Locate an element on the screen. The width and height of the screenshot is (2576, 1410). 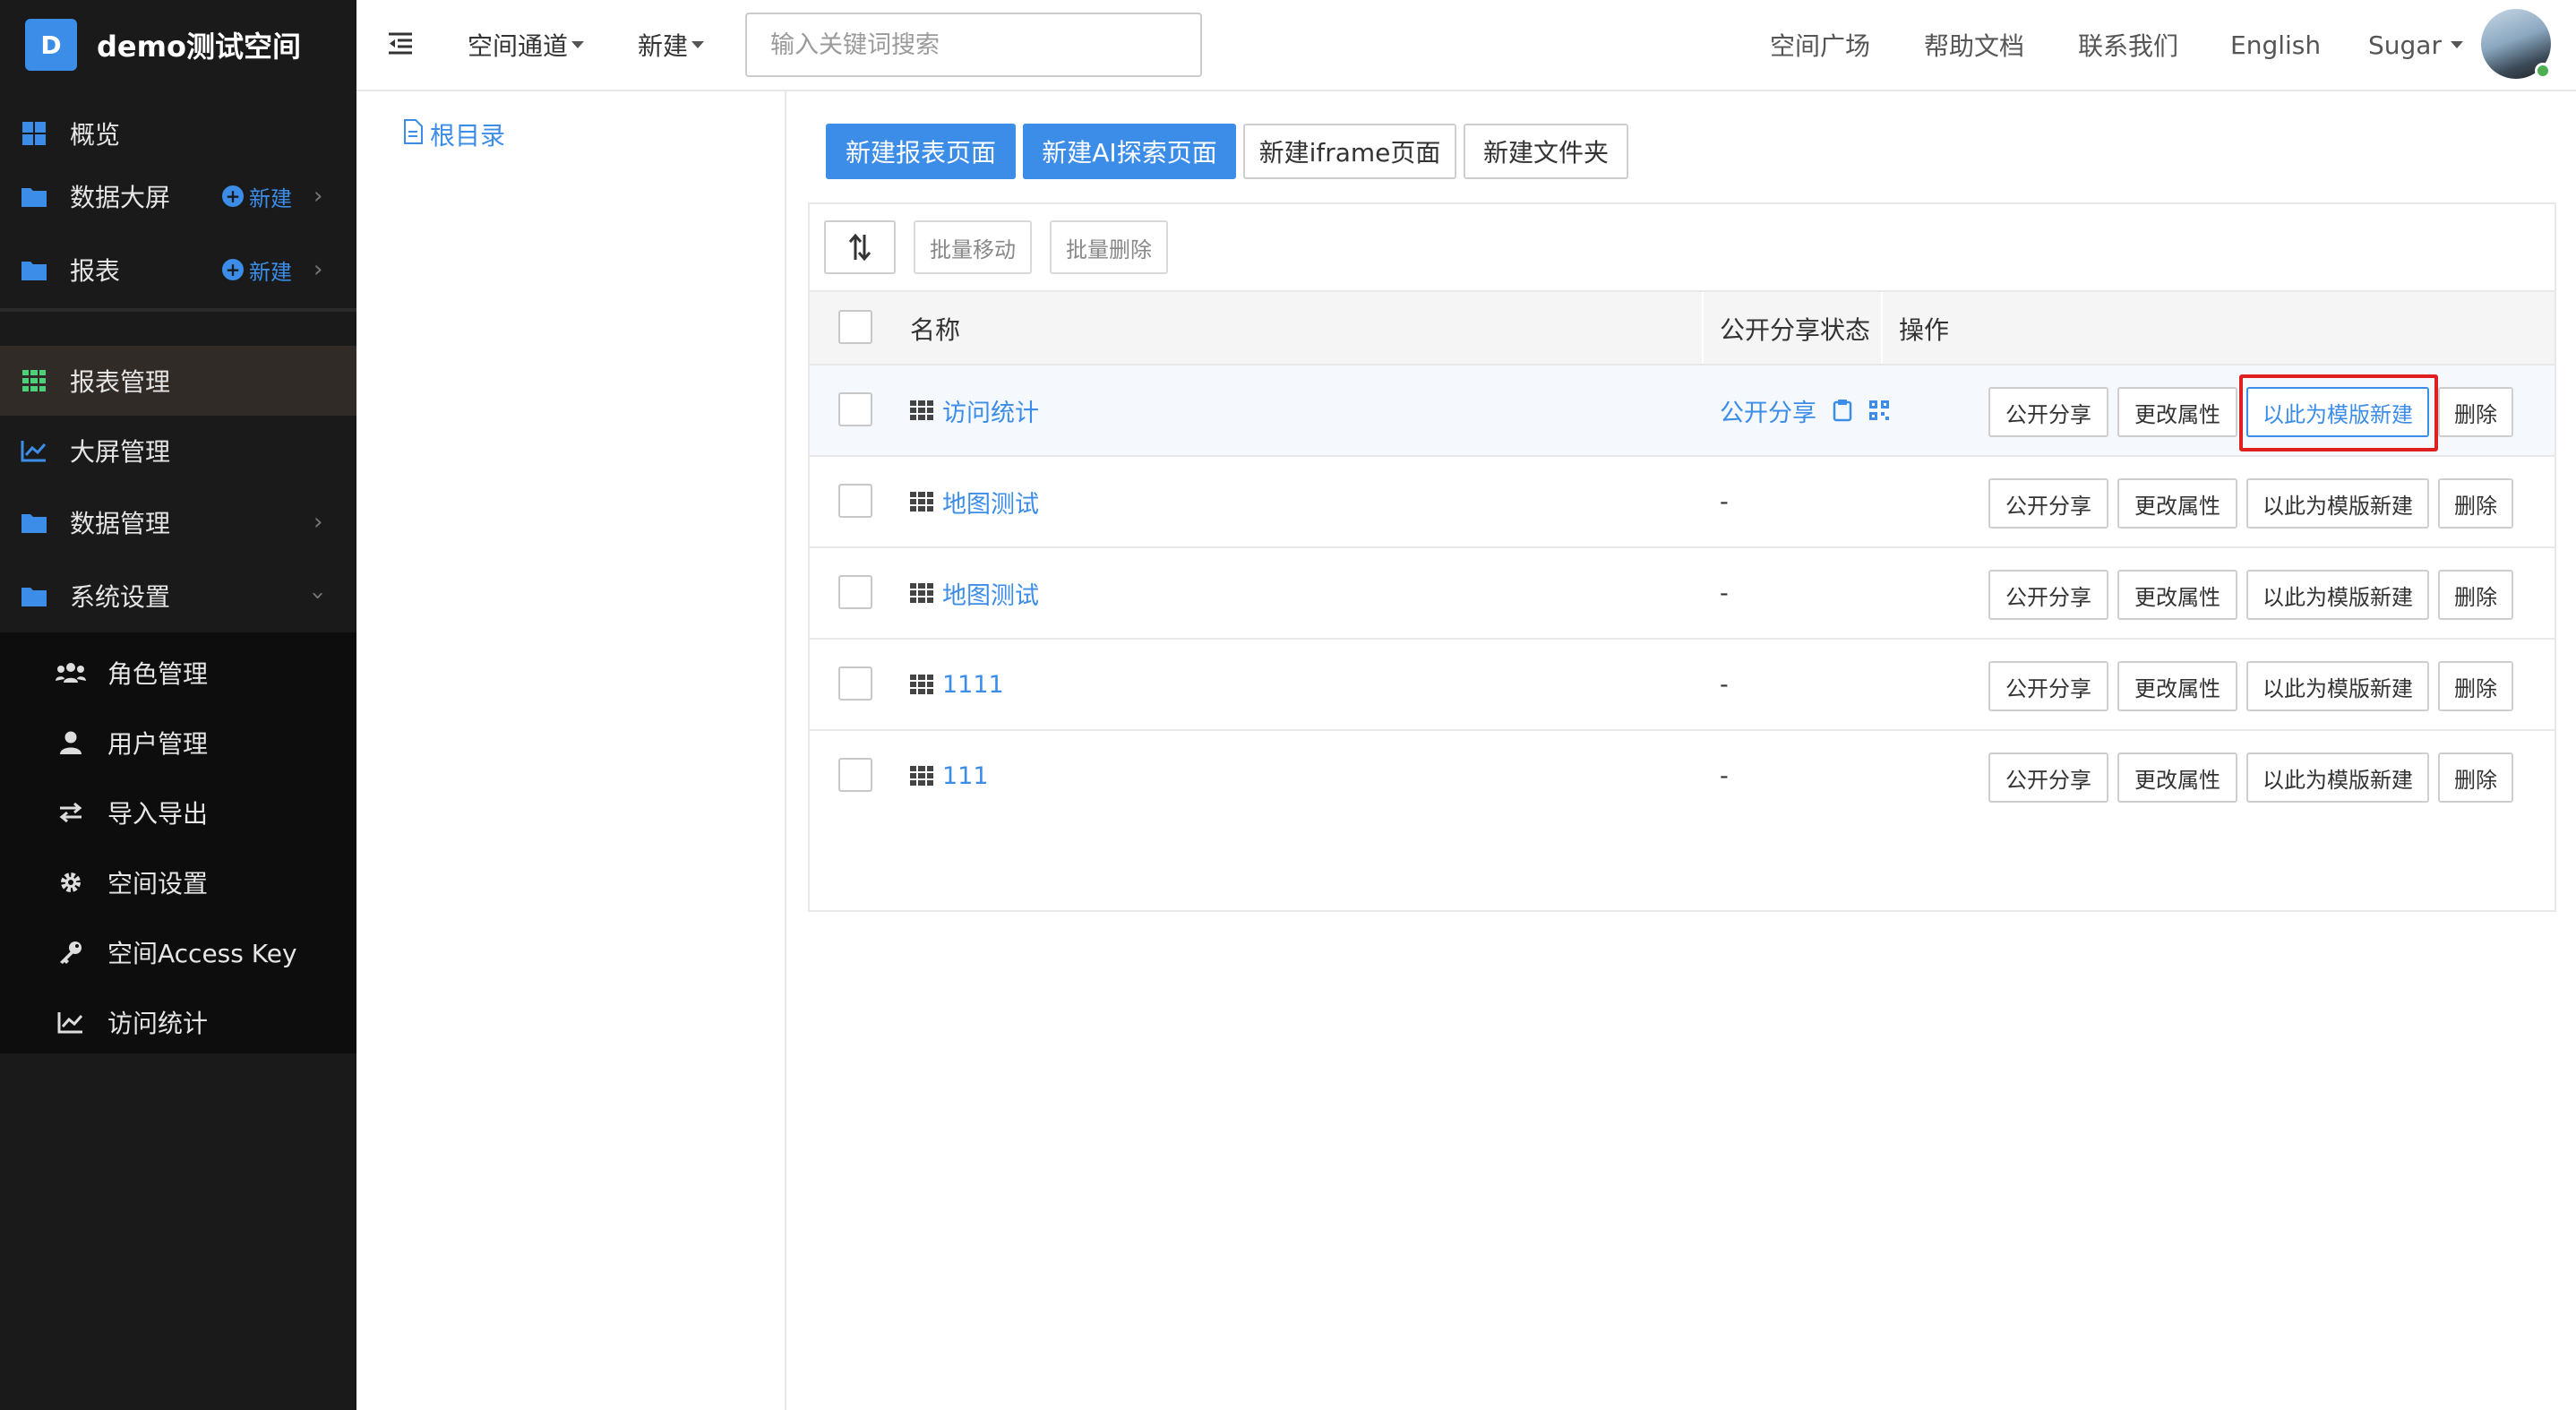
new-ai-page-button: 新建AI探索页面 is located at coordinates (1129, 151).